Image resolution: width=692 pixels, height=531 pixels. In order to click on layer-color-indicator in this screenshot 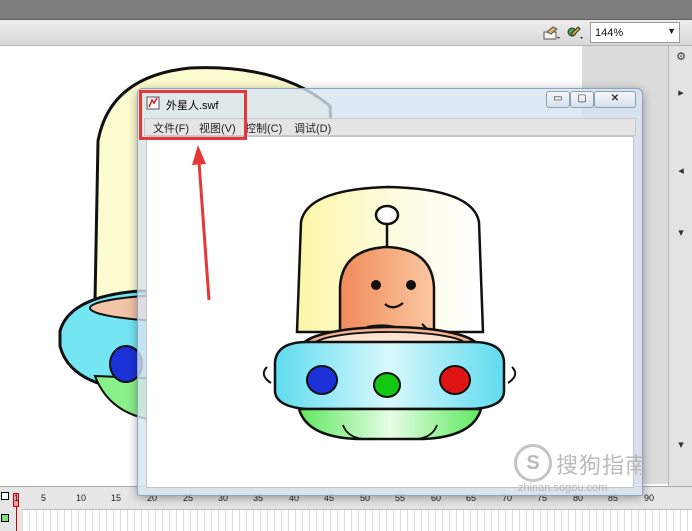, I will do `click(5, 518)`.